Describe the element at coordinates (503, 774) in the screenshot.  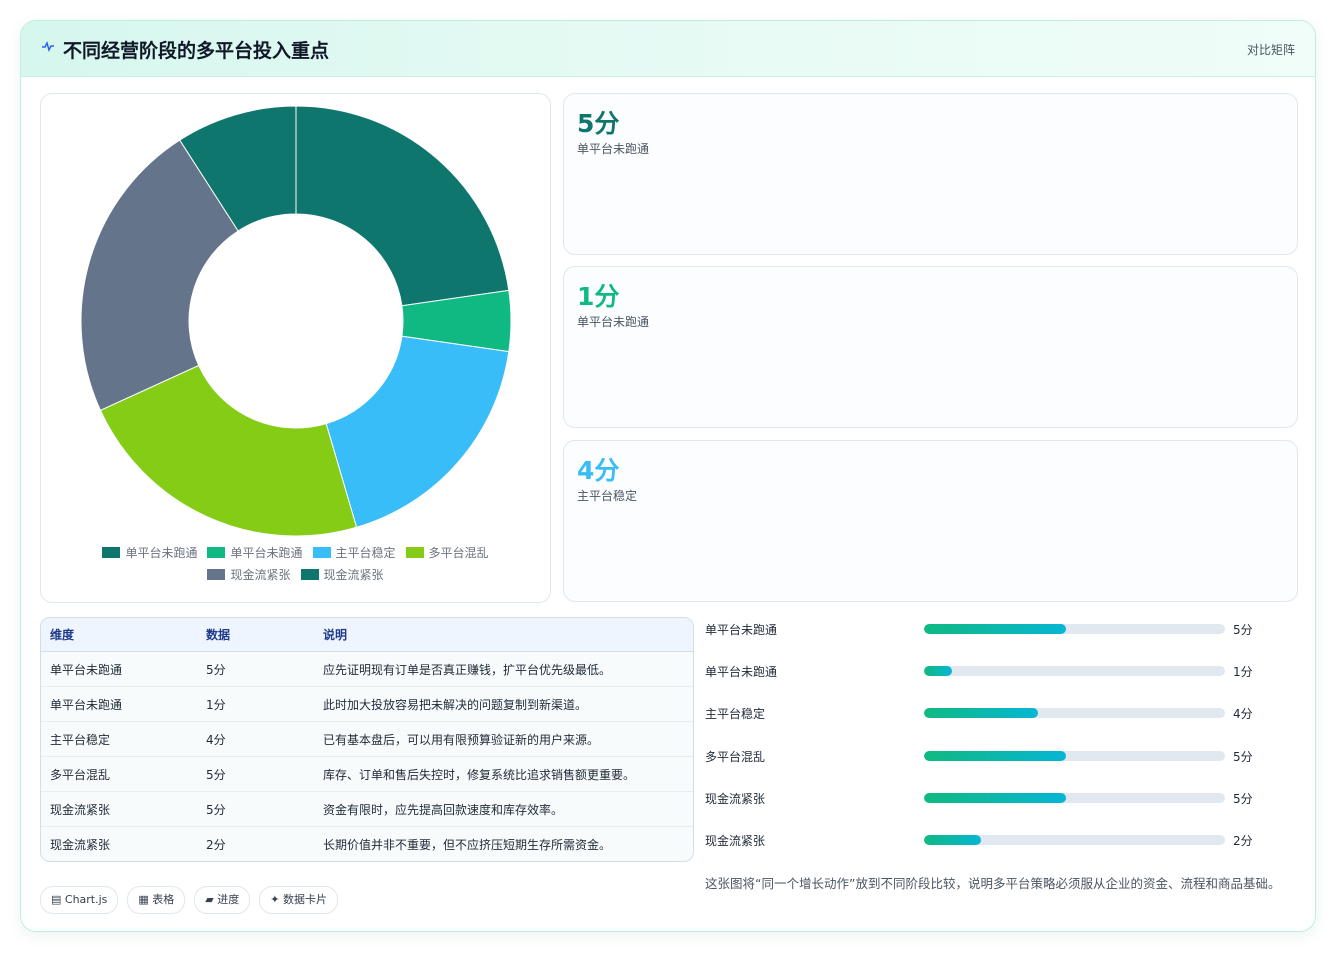
I see `table-cell: 库存、订单和售后失控时，修复系统比追求销售额更重要。` at that location.